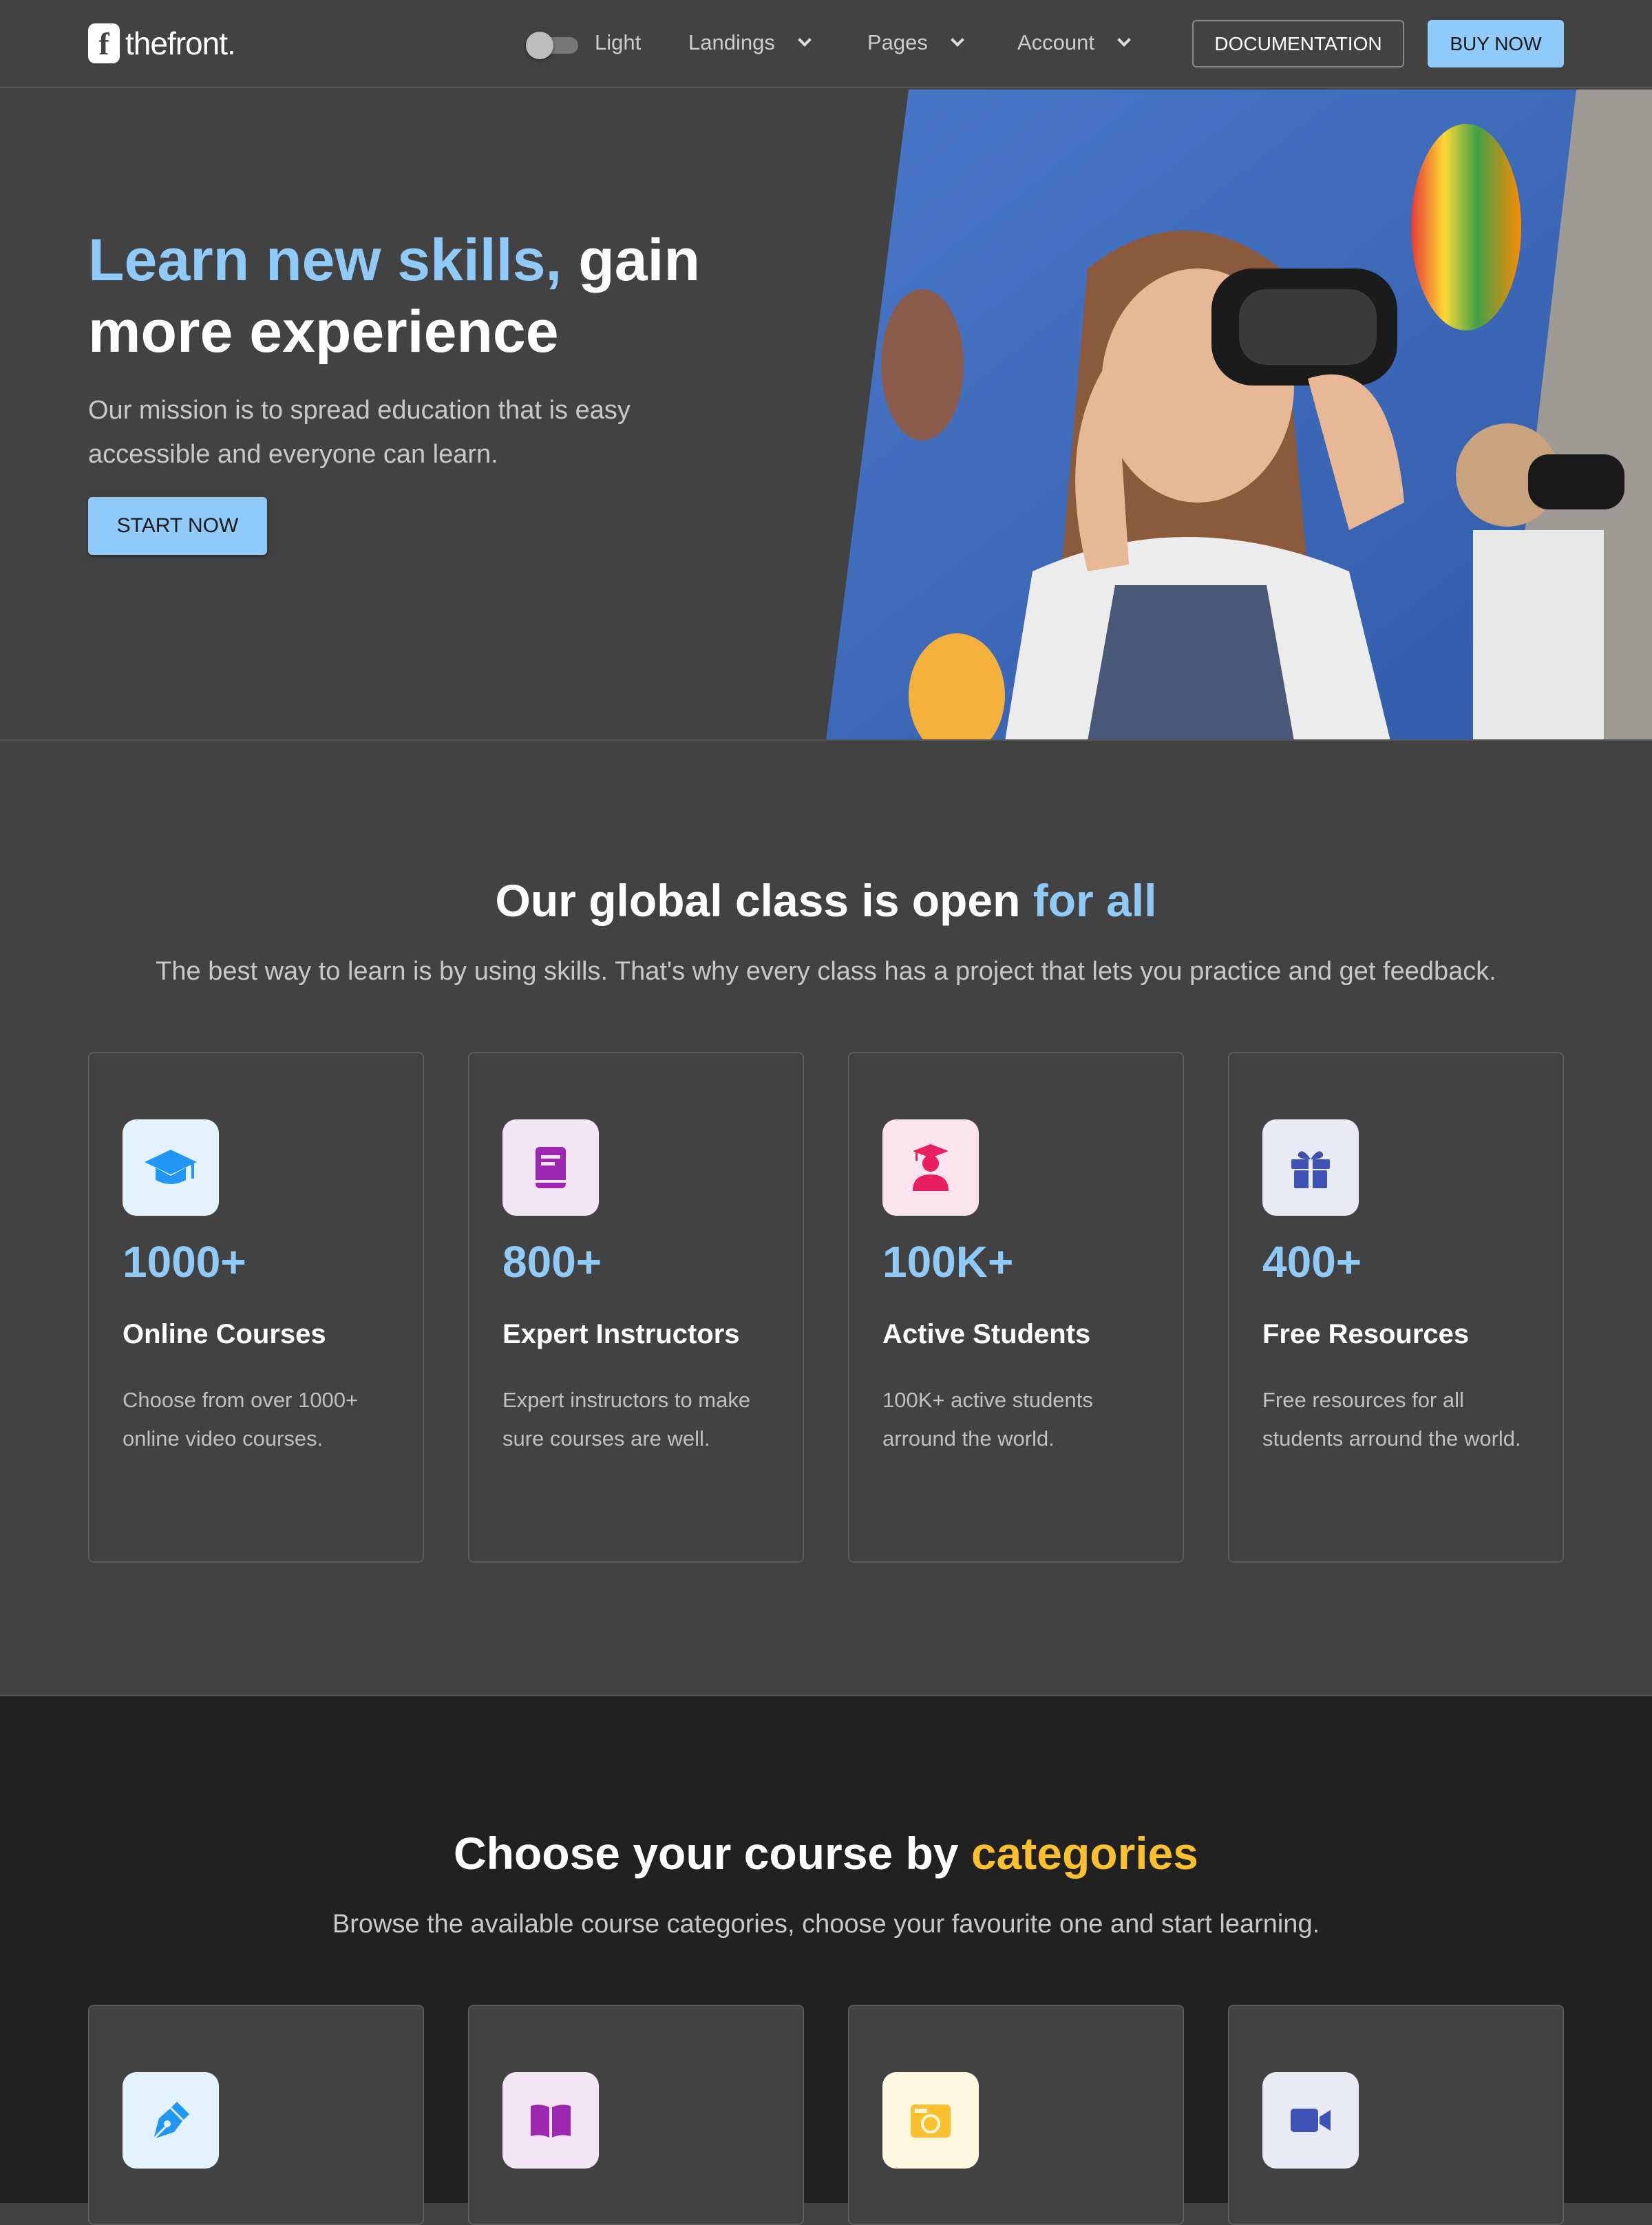  I want to click on theme-toggle-label: Light, so click(618, 42).